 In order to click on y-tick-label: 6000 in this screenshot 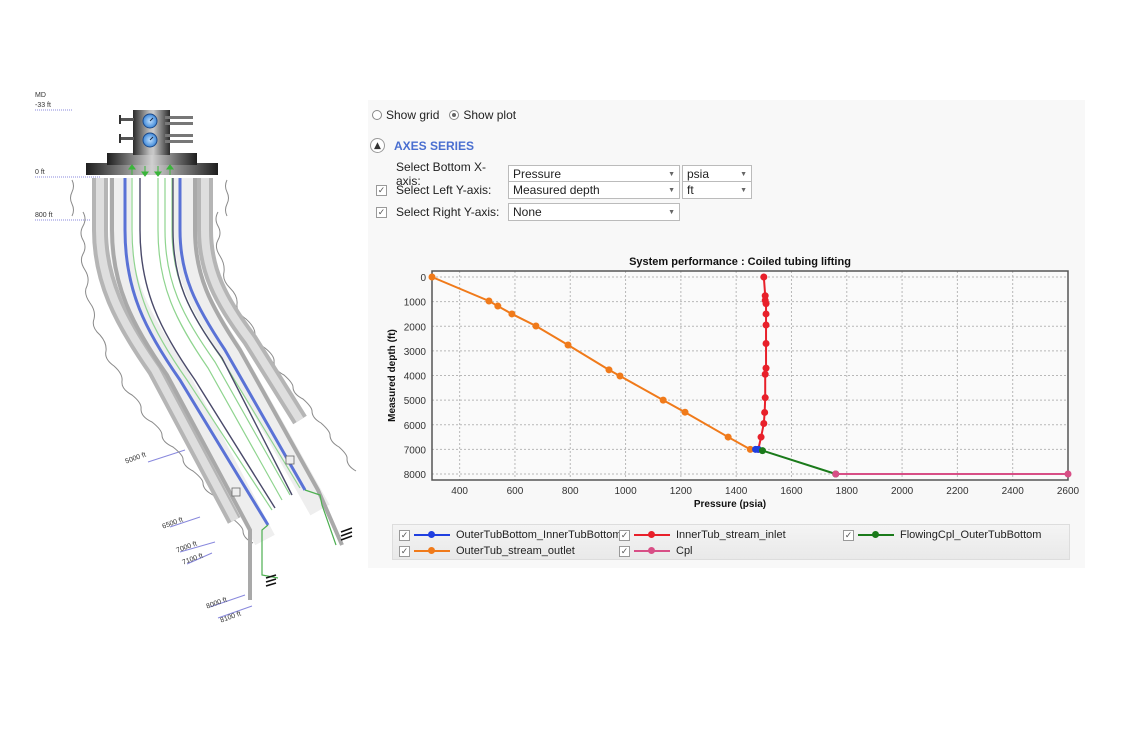, I will do `click(415, 426)`.